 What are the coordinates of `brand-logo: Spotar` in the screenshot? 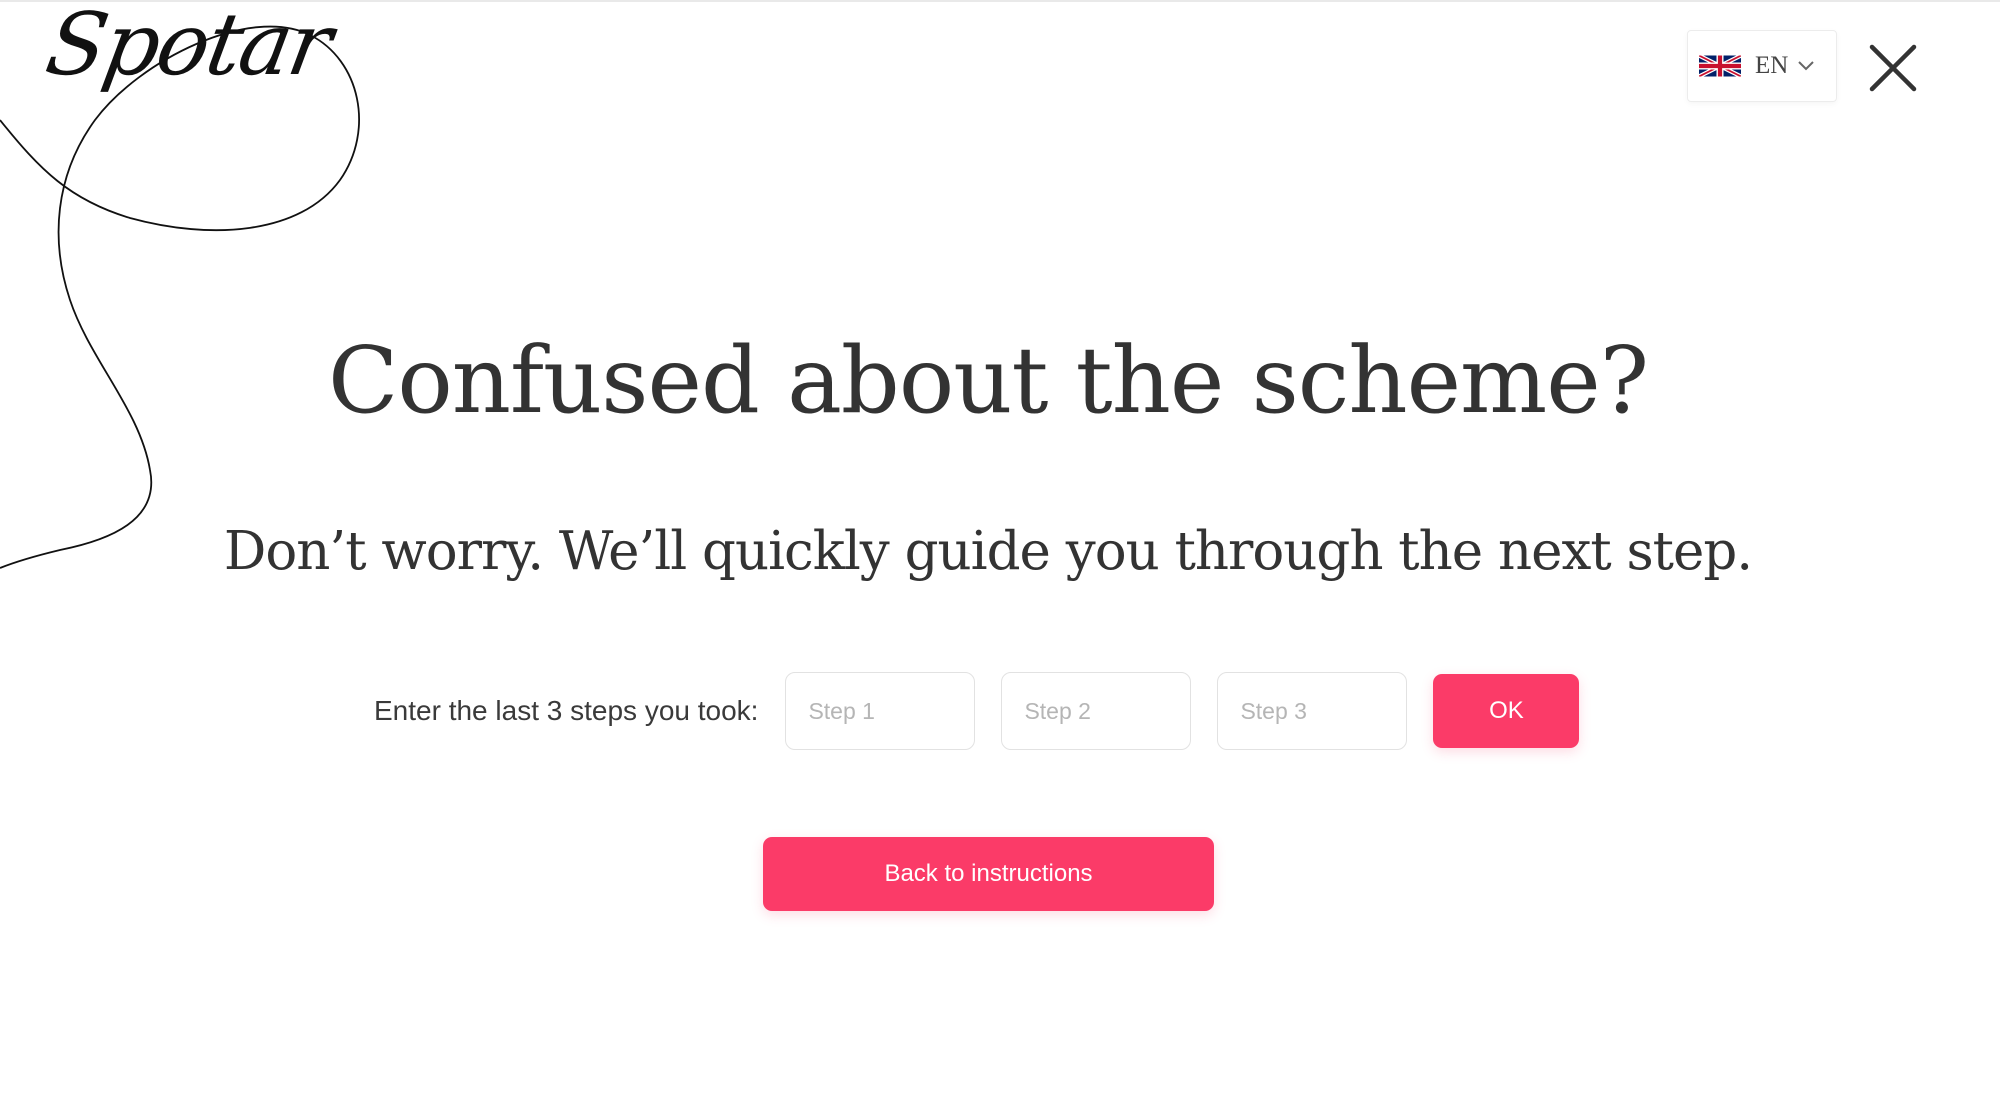 It's located at (188, 47).